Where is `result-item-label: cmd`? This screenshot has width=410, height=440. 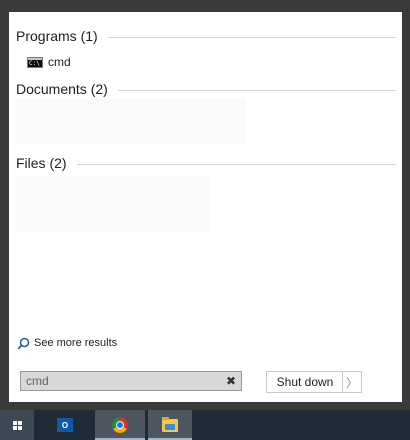
result-item-label: cmd is located at coordinates (59, 62).